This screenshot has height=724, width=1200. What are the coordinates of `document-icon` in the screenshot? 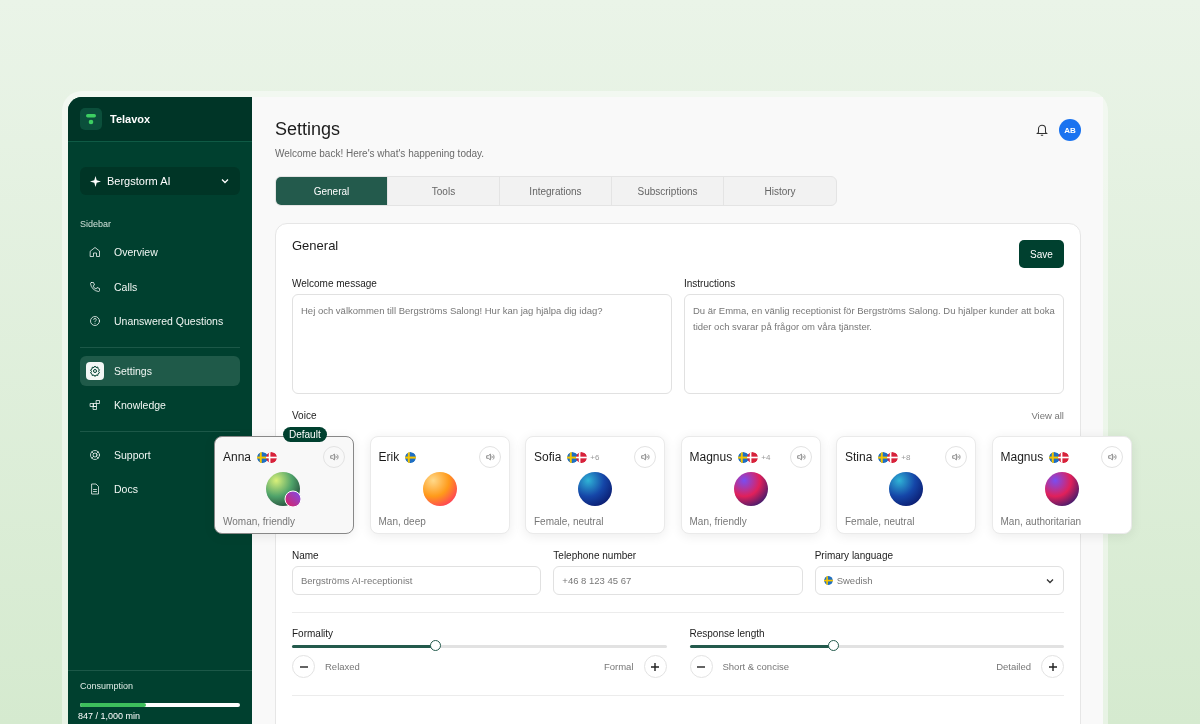 It's located at (95, 489).